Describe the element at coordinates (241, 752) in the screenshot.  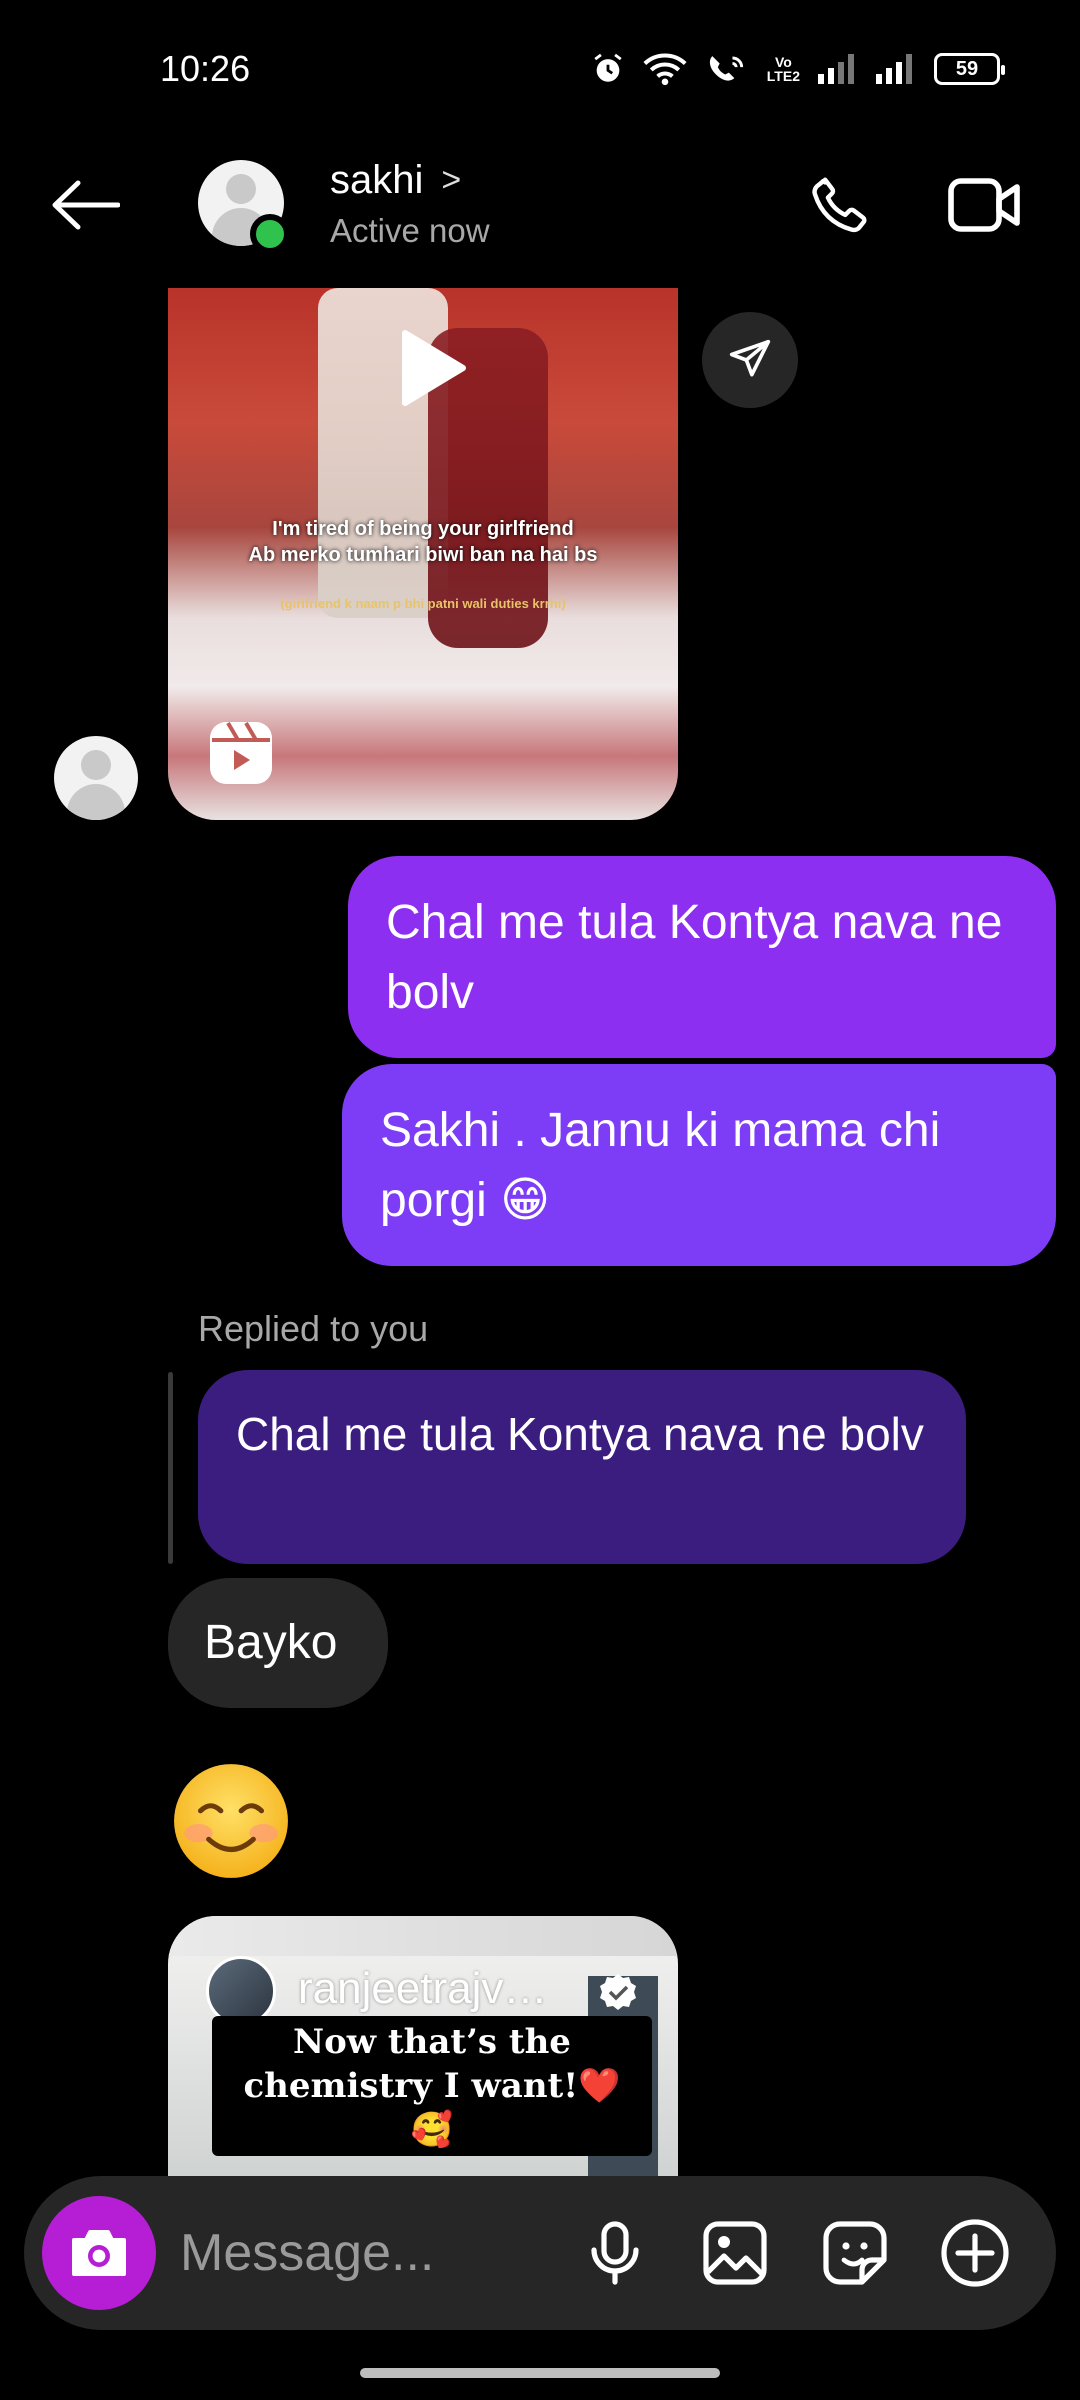
I see `reels-icon` at that location.